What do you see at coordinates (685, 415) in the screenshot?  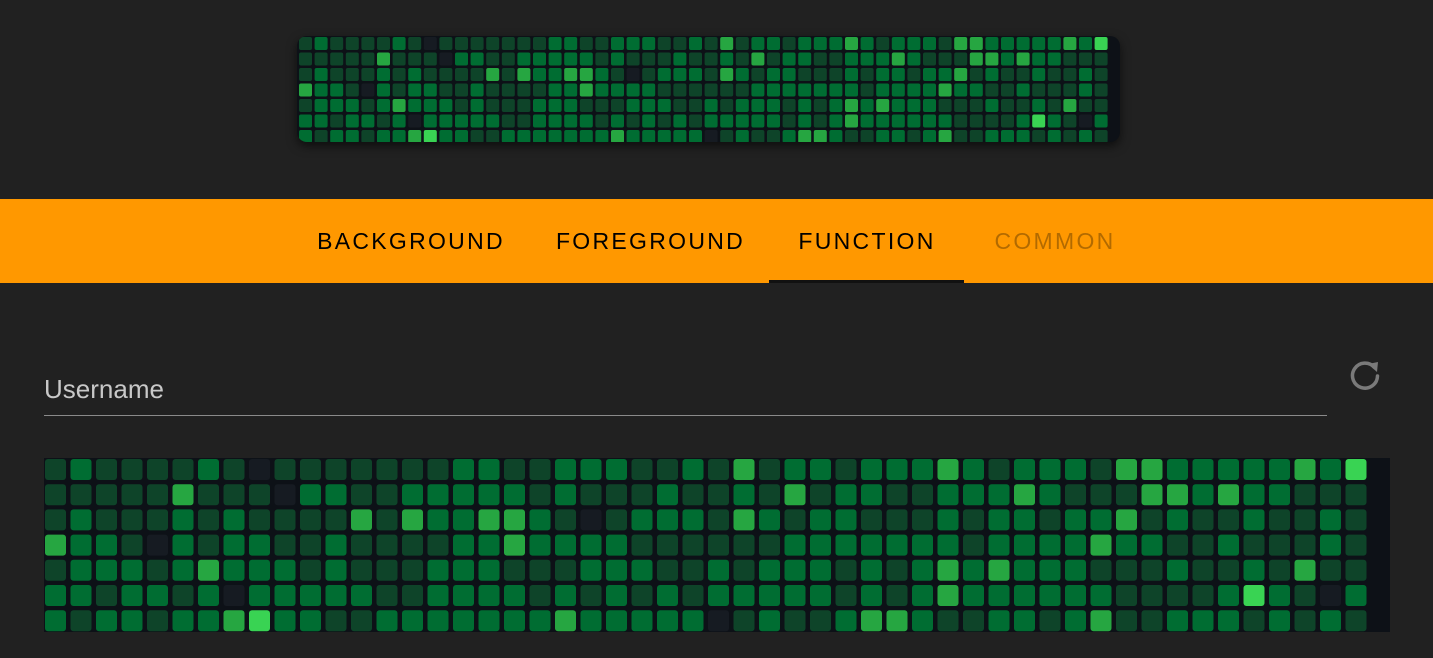 I see `username-underline` at bounding box center [685, 415].